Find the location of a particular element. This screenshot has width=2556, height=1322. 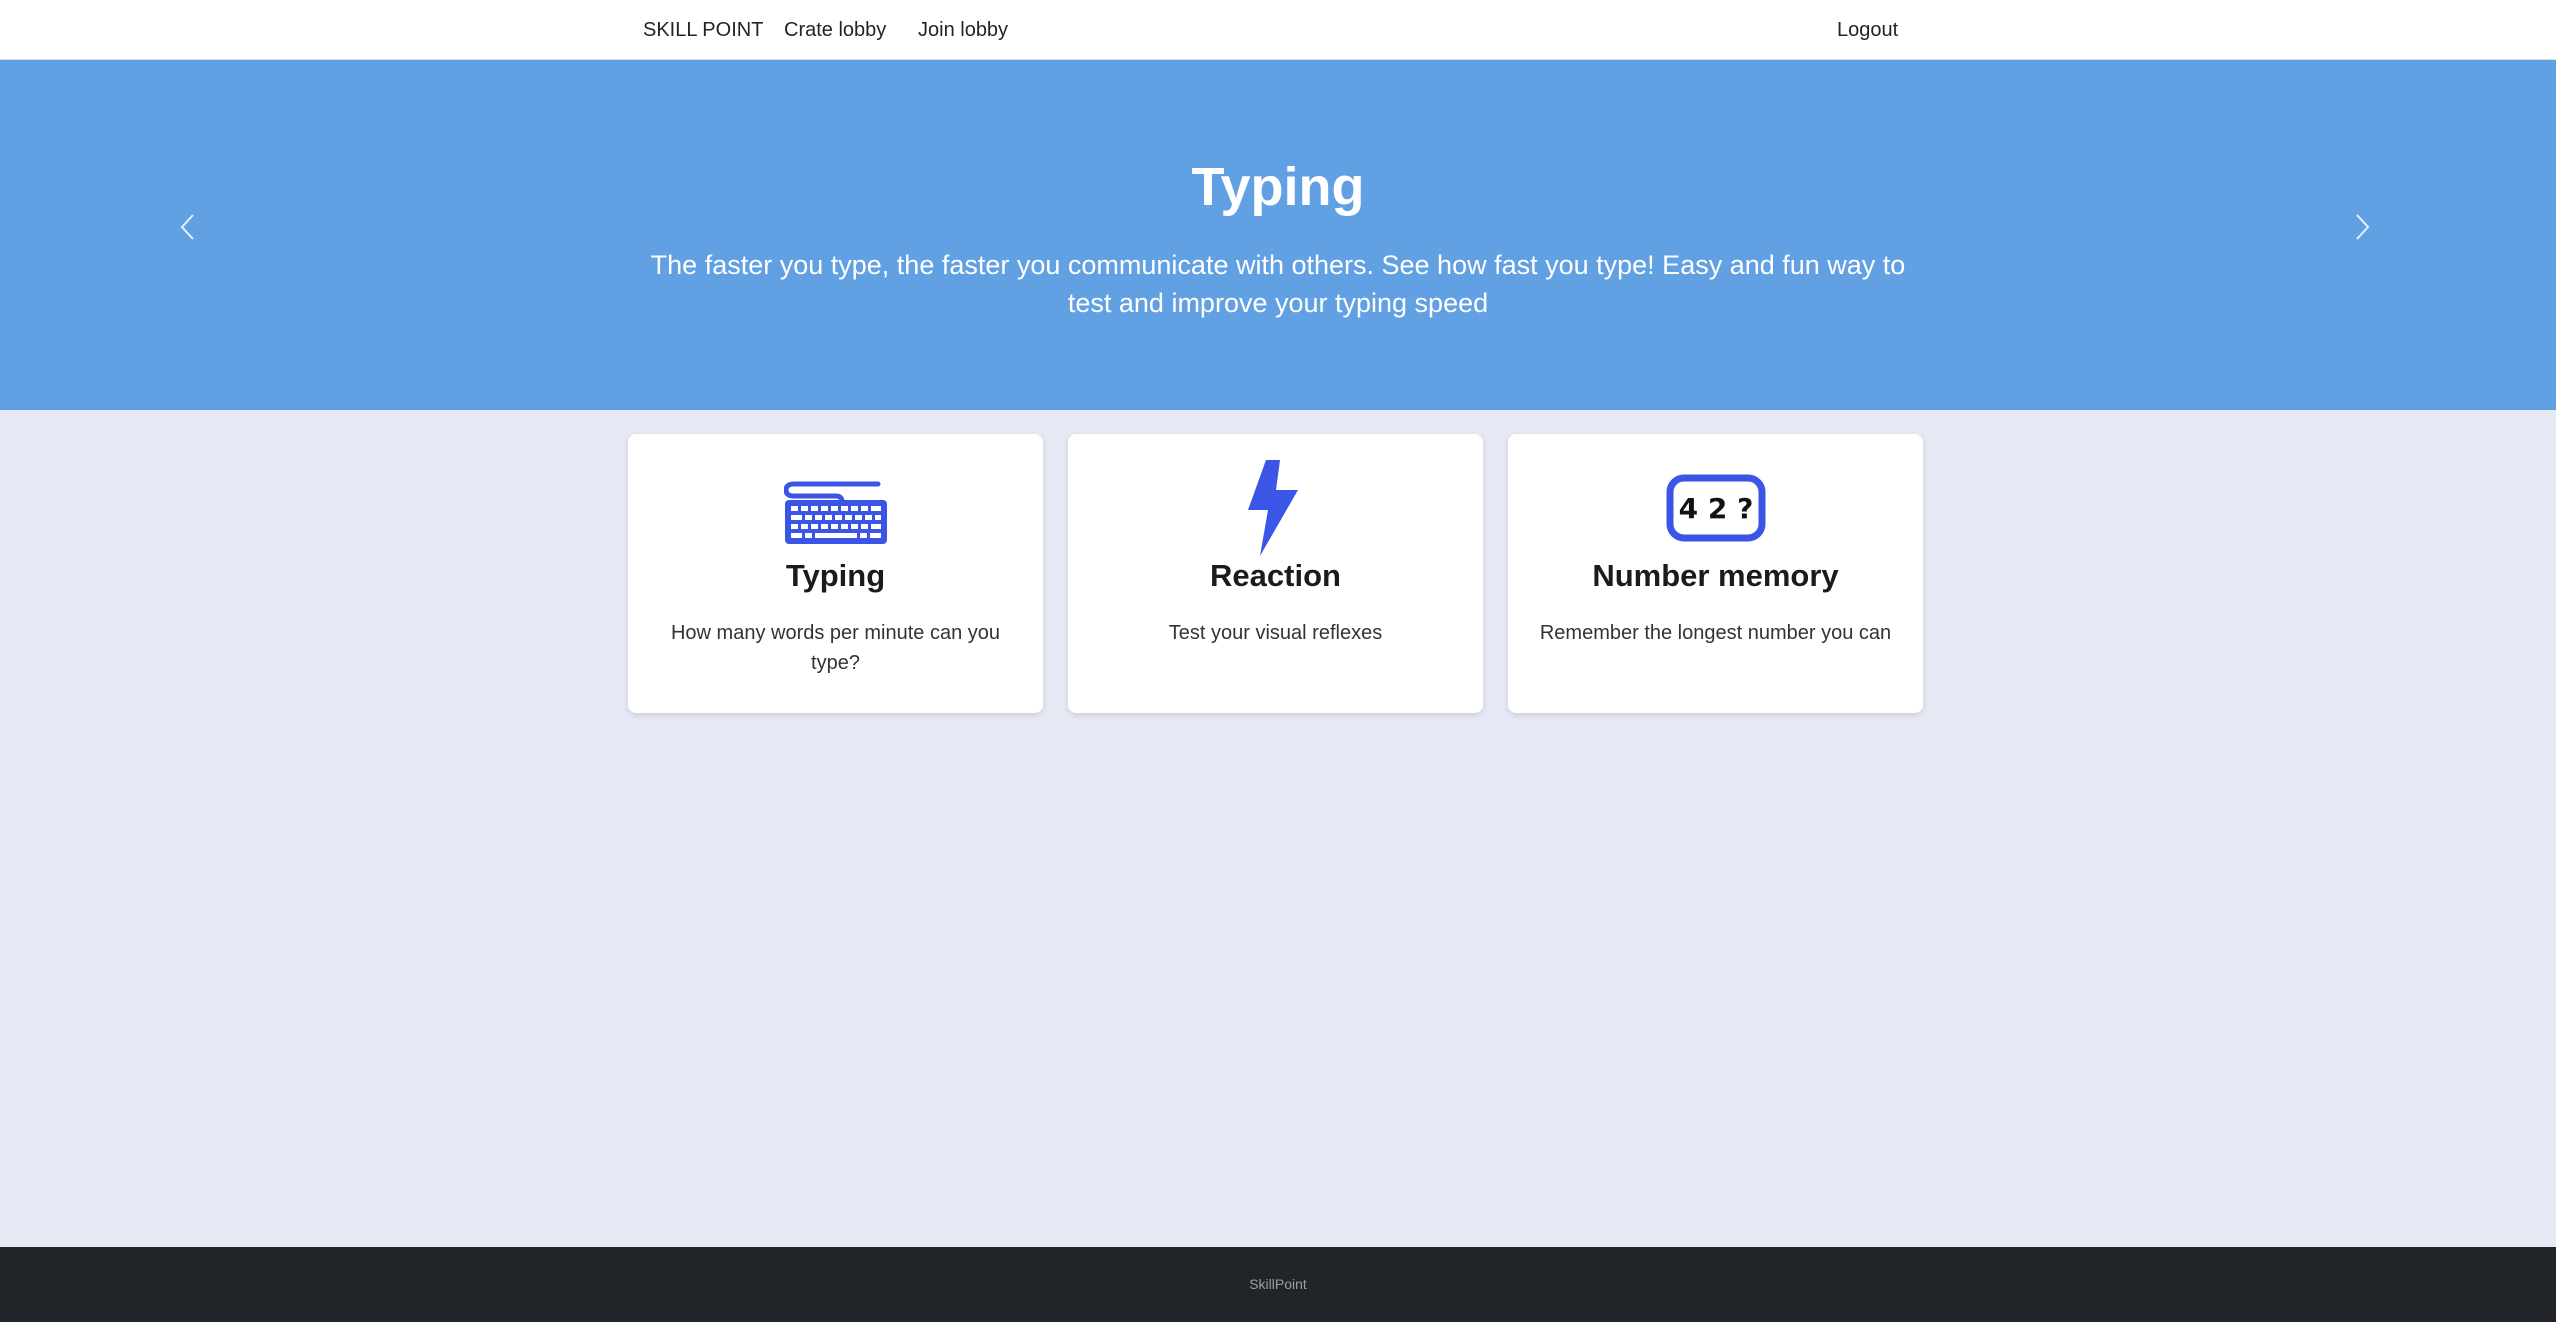

number-memory-icon-text: 4 2 ? is located at coordinates (1715, 508).